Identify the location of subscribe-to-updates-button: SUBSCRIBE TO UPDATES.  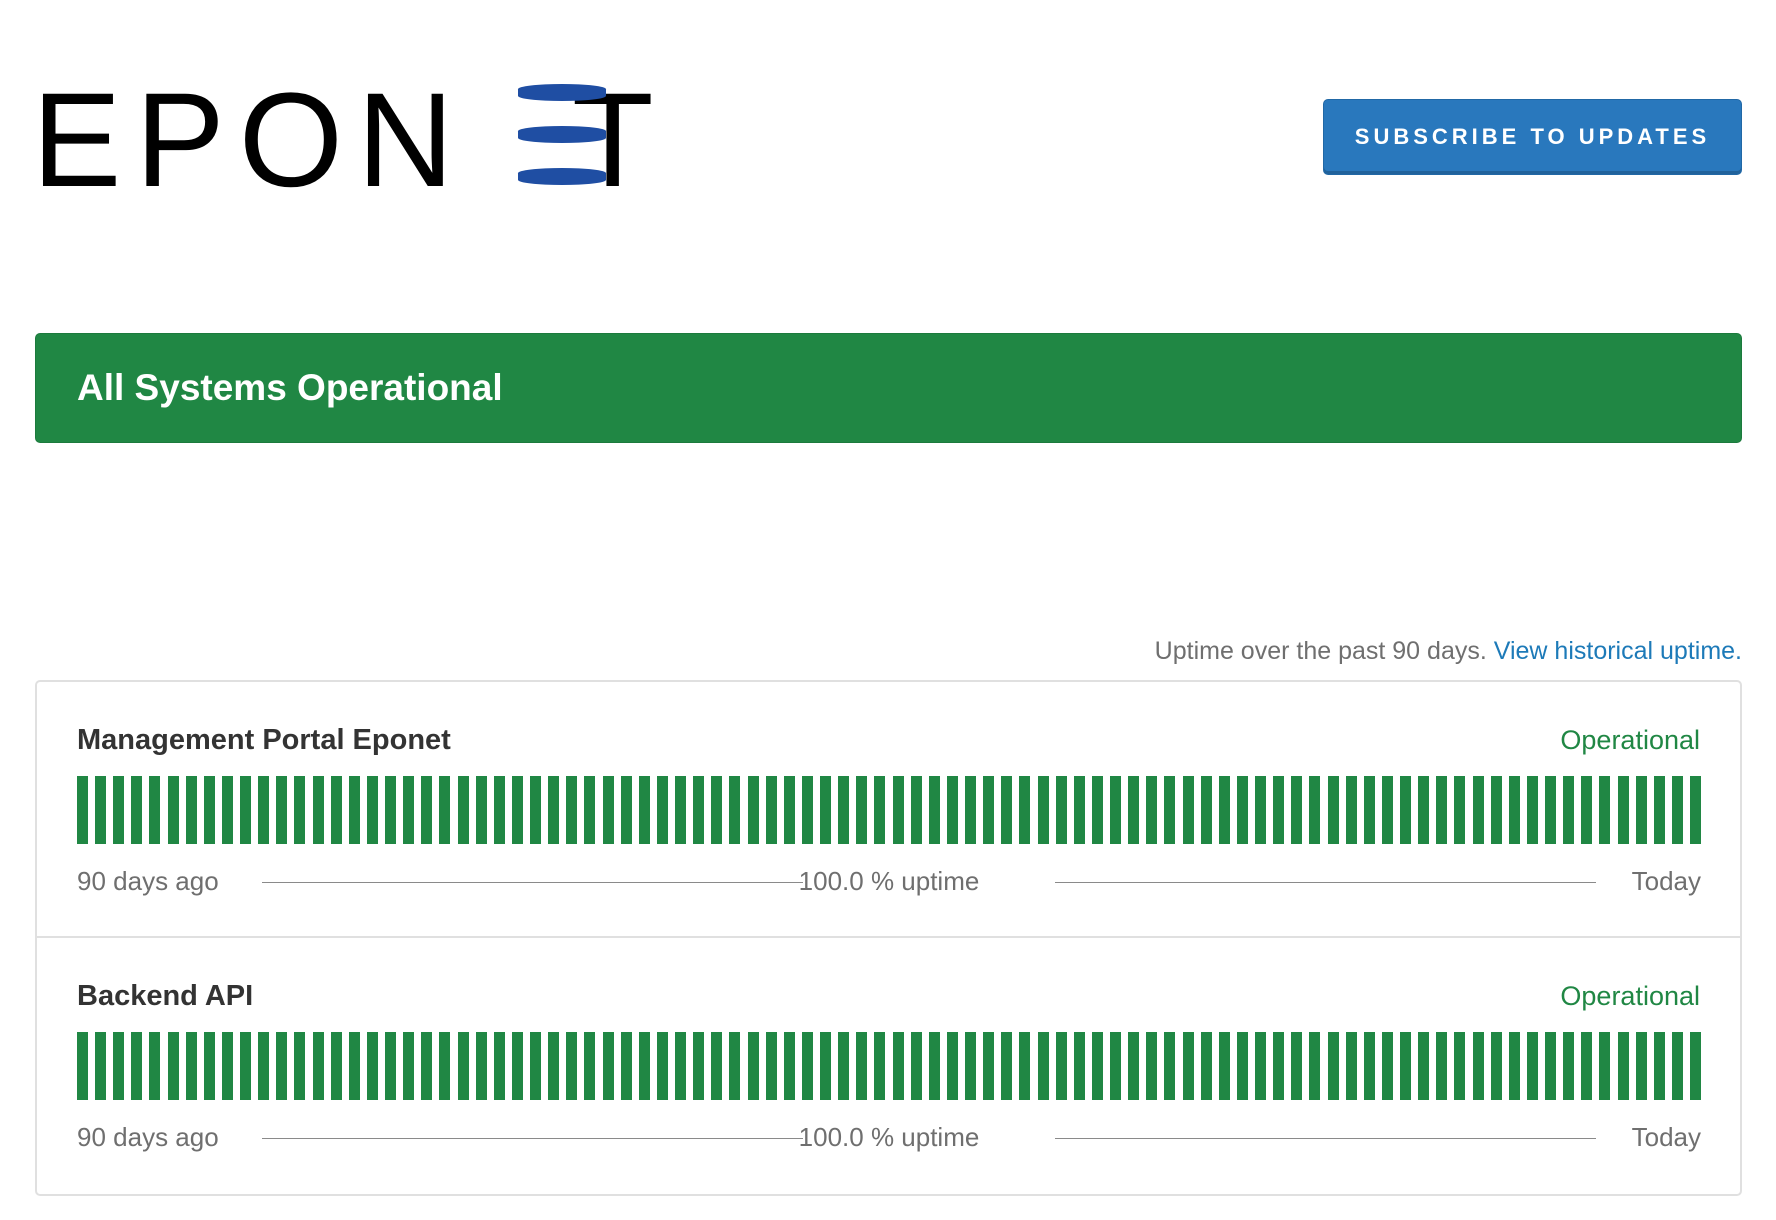
(1532, 137).